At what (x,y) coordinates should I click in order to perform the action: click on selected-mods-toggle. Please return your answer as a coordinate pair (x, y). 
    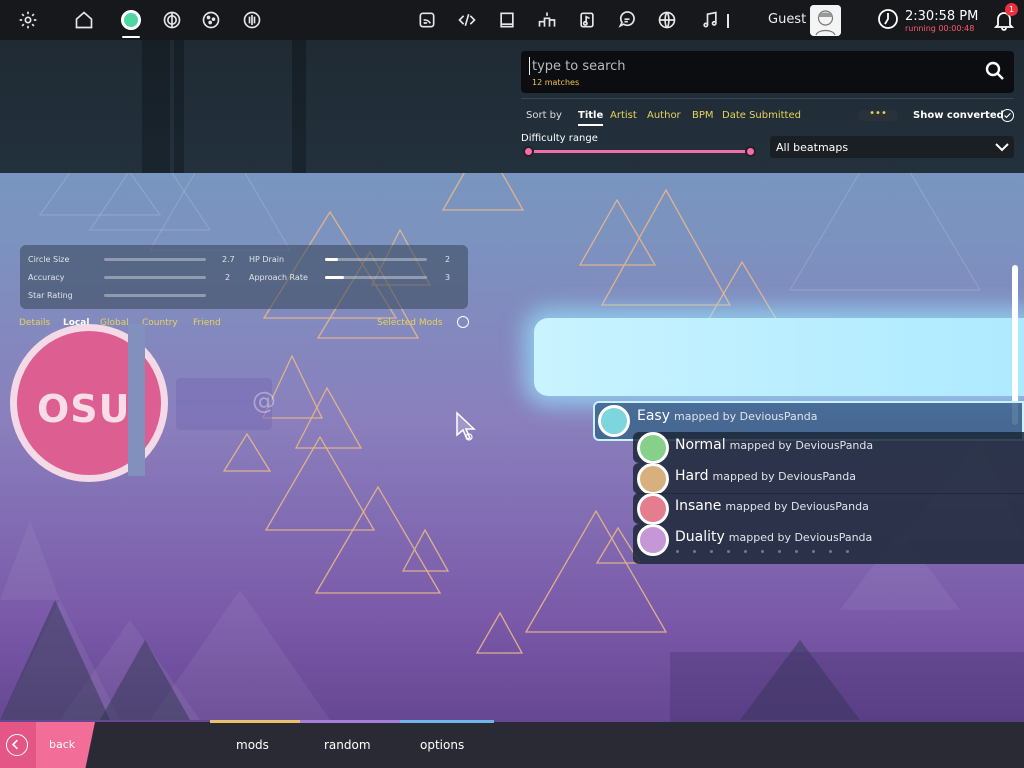
    Looking at the image, I should click on (463, 322).